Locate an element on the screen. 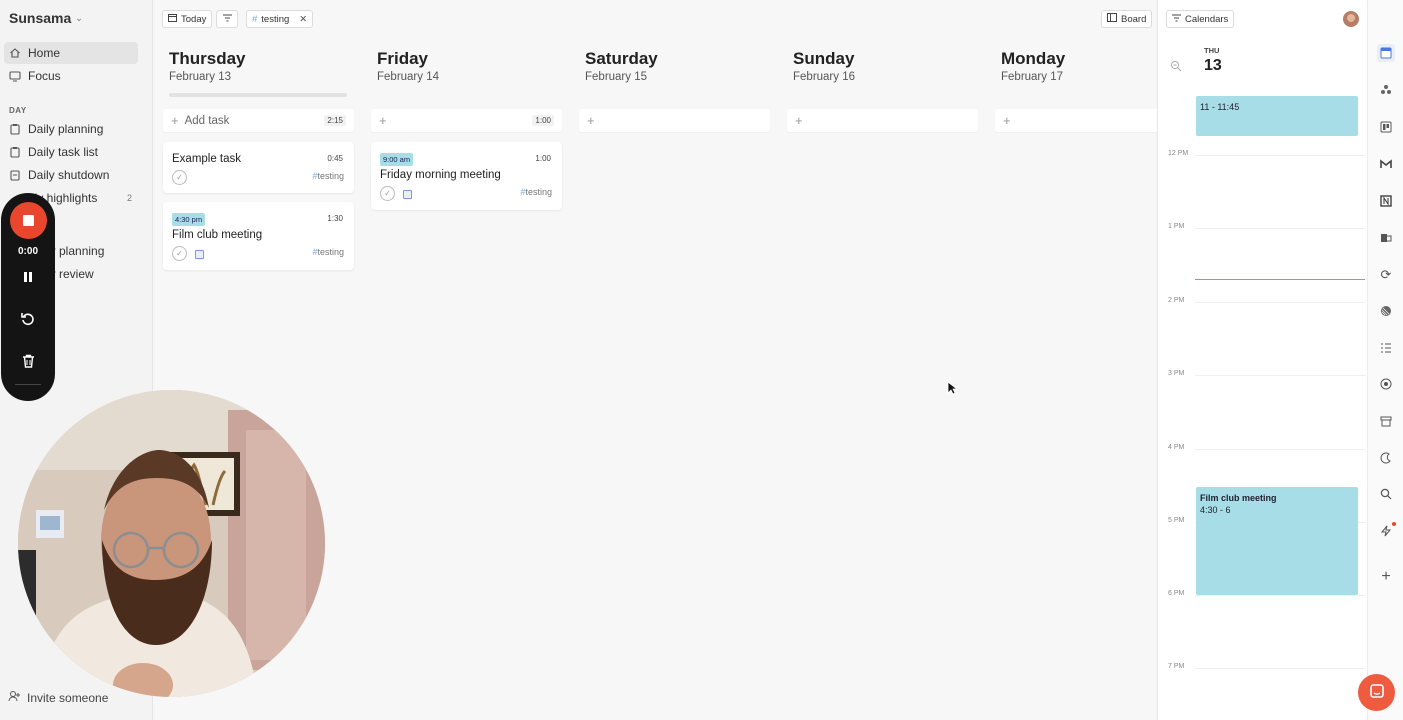 Image resolution: width=1403 pixels, height=720 pixels. filter-icon is located at coordinates (1176, 19).